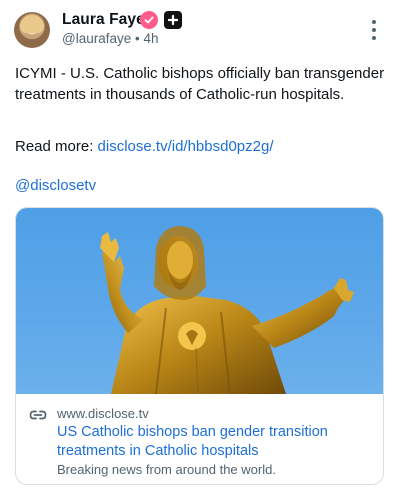 The height and width of the screenshot is (500, 400). Describe the element at coordinates (55, 185) in the screenshot. I see `mention-link: @disclosetv` at that location.